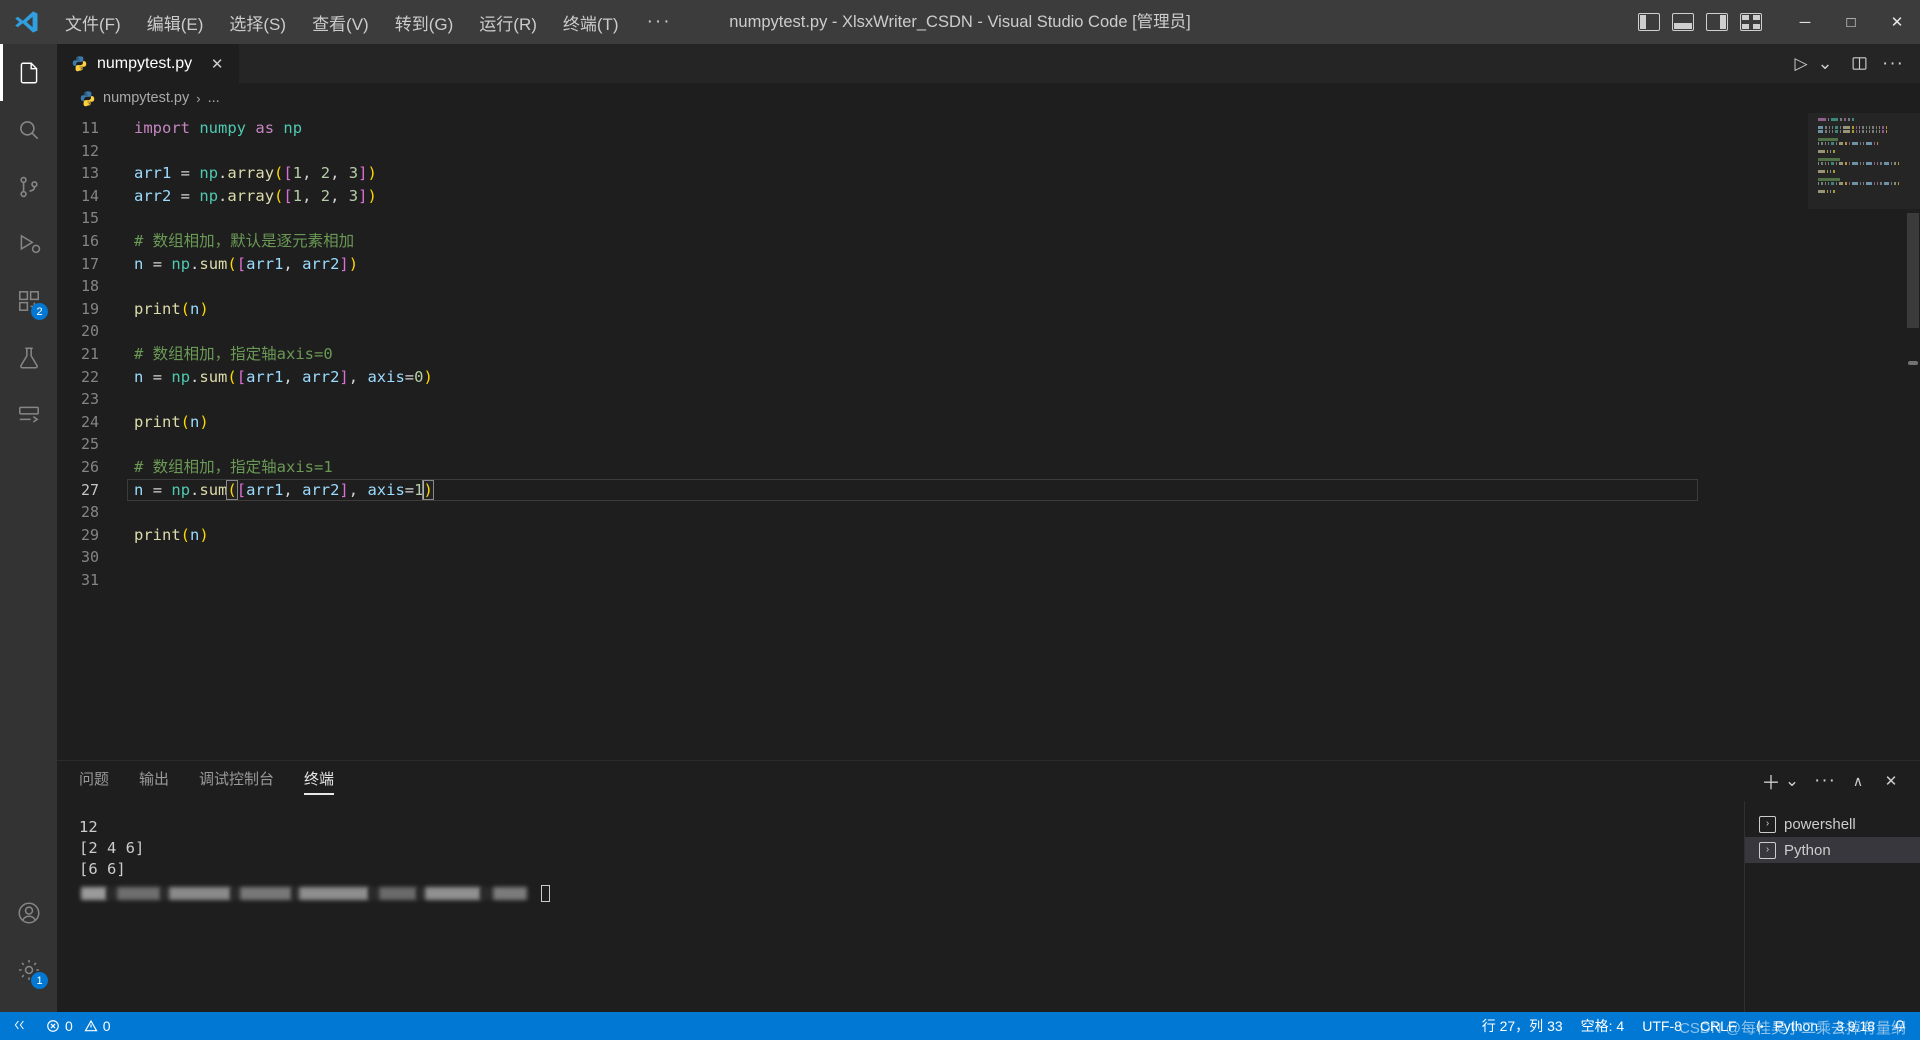 This screenshot has width=1920, height=1040. Describe the element at coordinates (1893, 64) in the screenshot. I see `editor-more-actions-icon: ···` at that location.